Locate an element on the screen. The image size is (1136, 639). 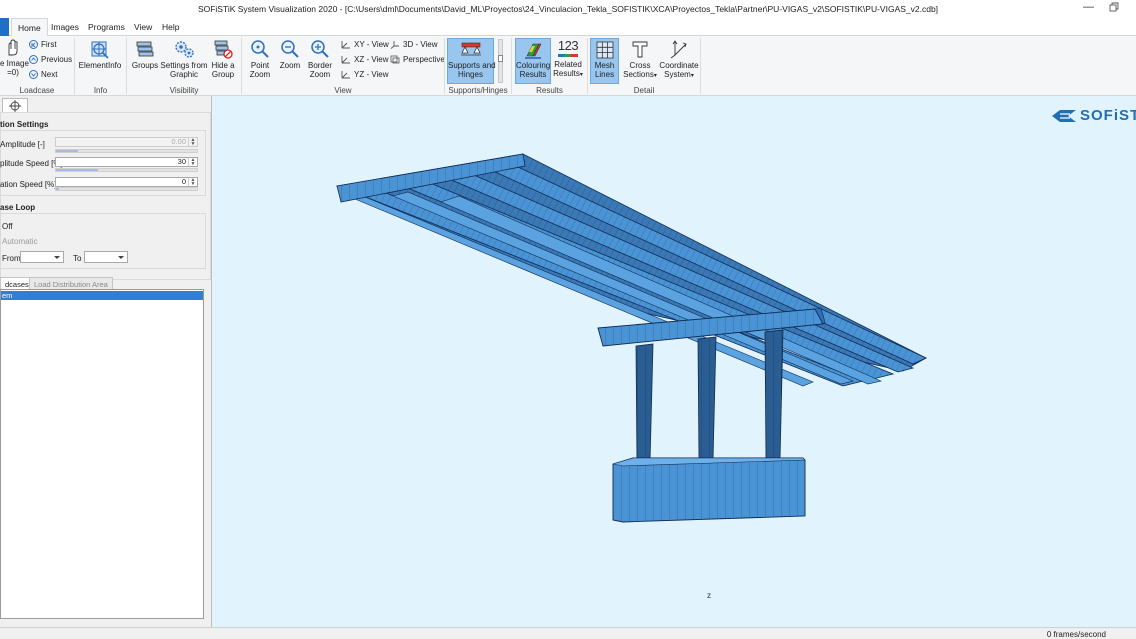
tab-load-distribution-area: Load Distribution Area is located at coordinates (71, 283).